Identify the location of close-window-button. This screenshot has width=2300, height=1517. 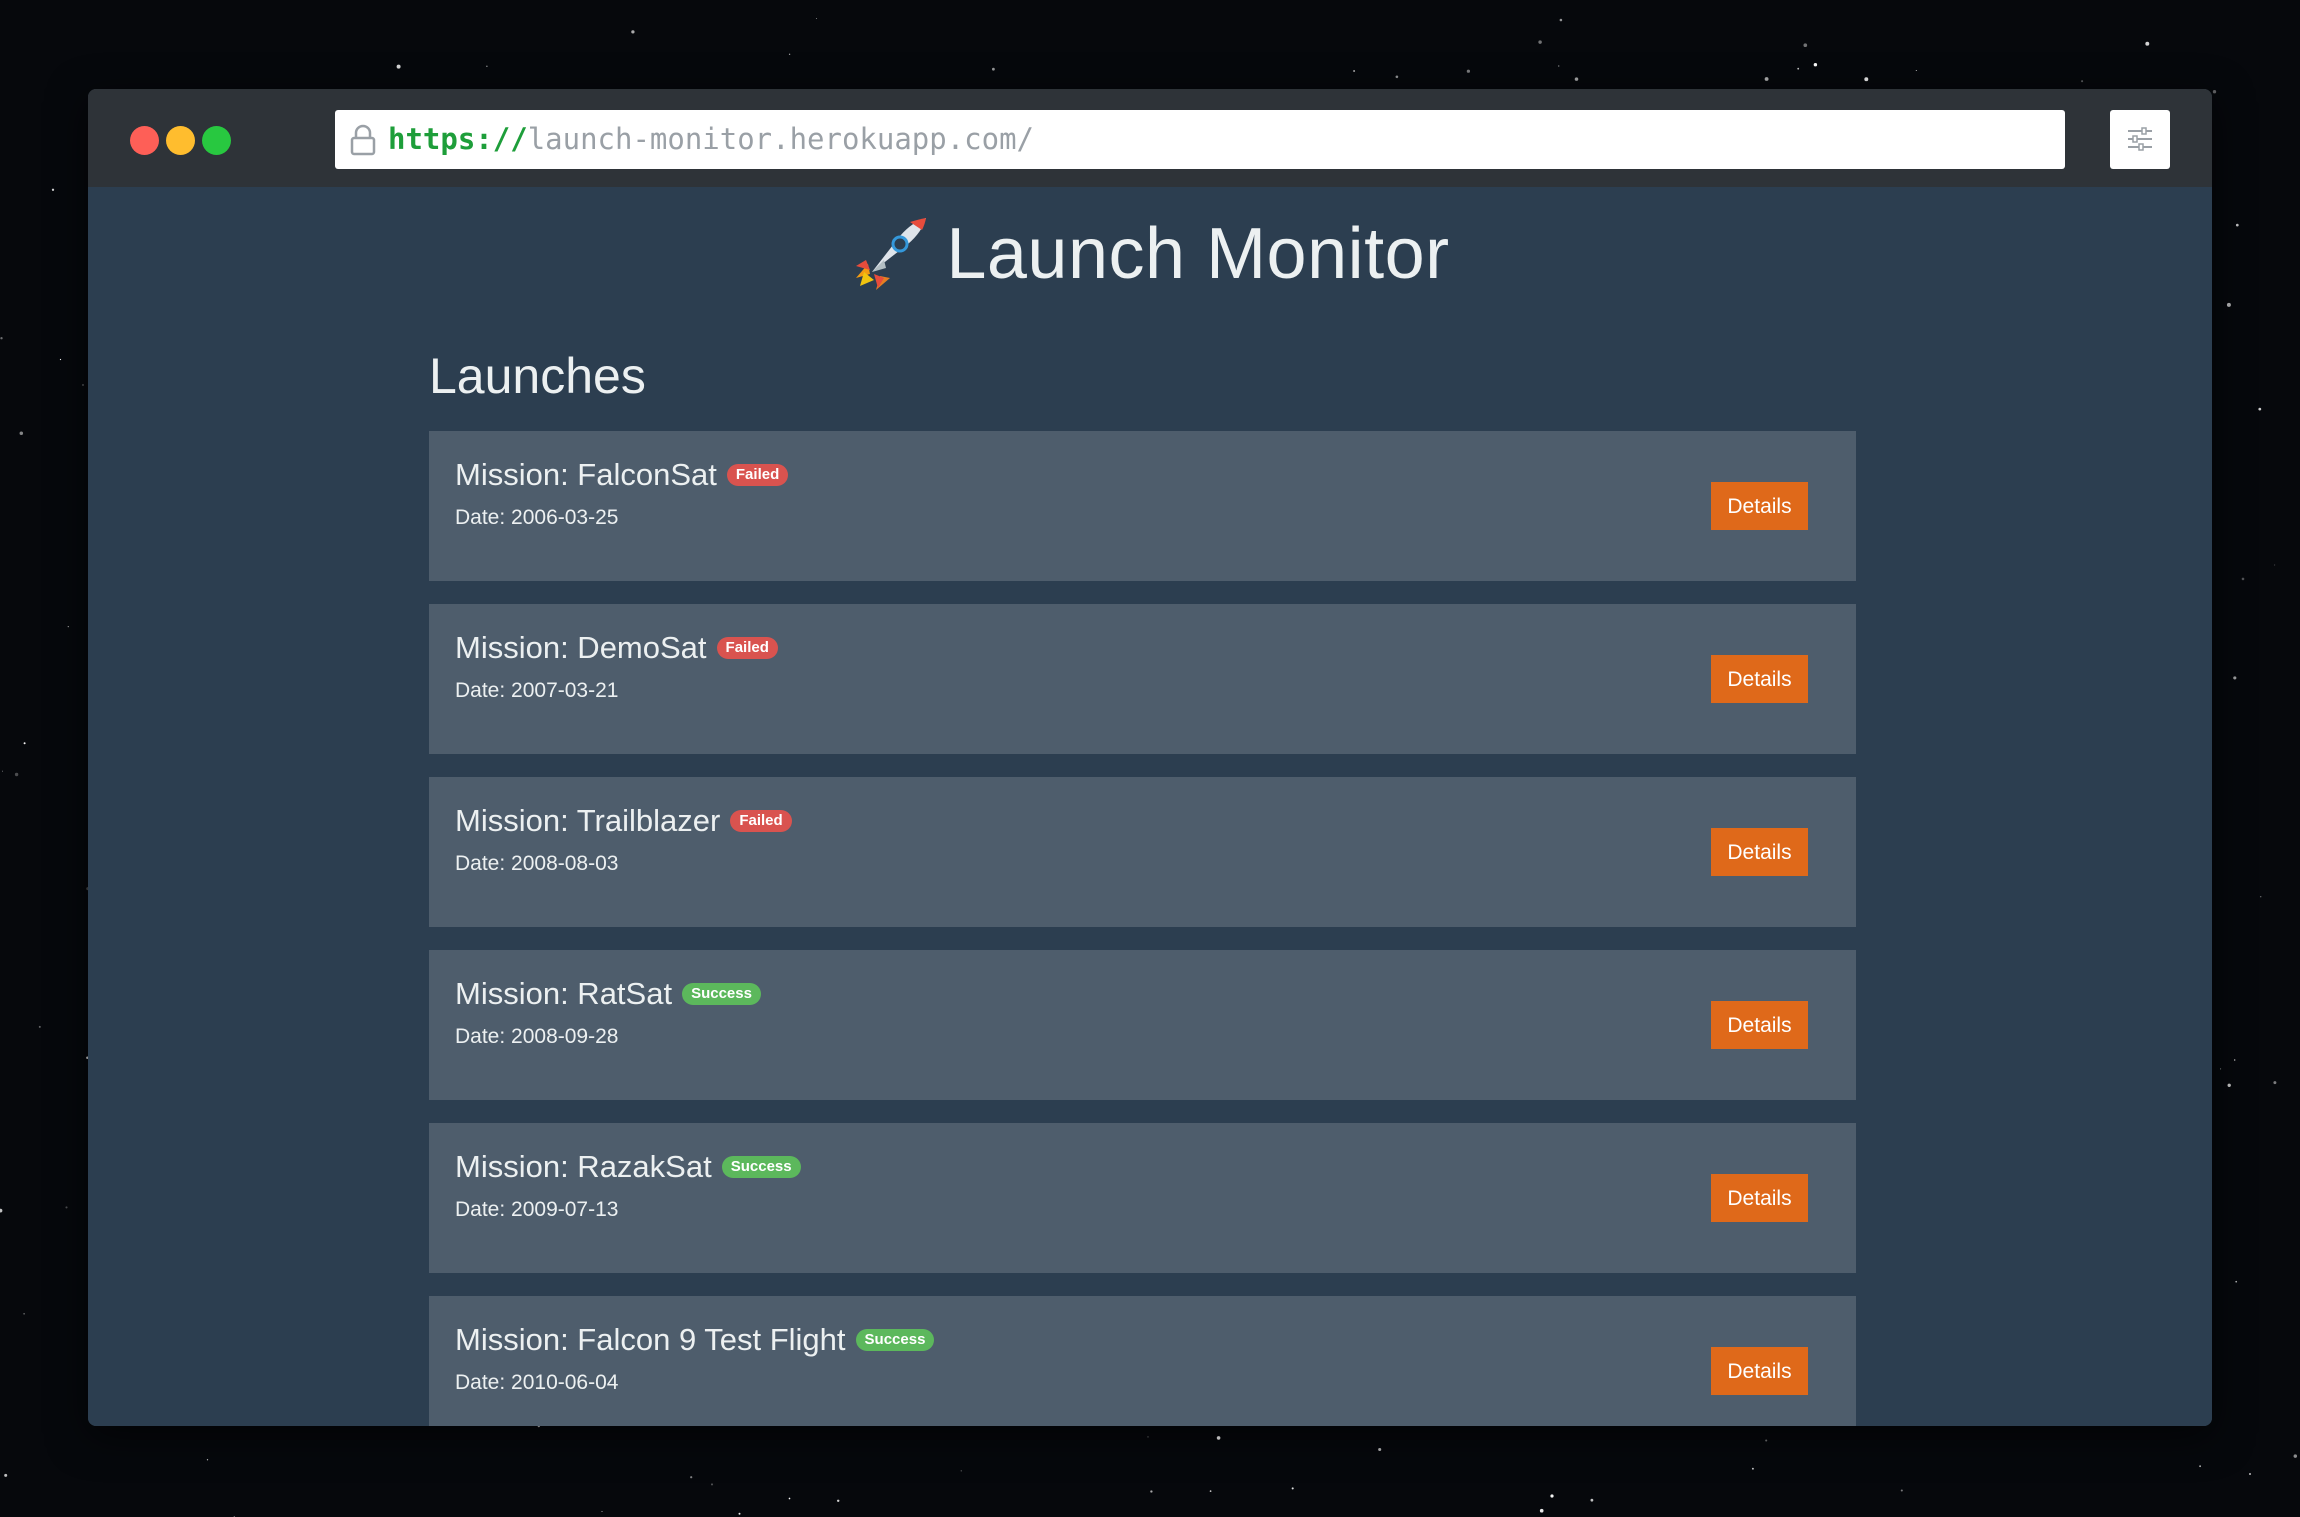
(144, 140).